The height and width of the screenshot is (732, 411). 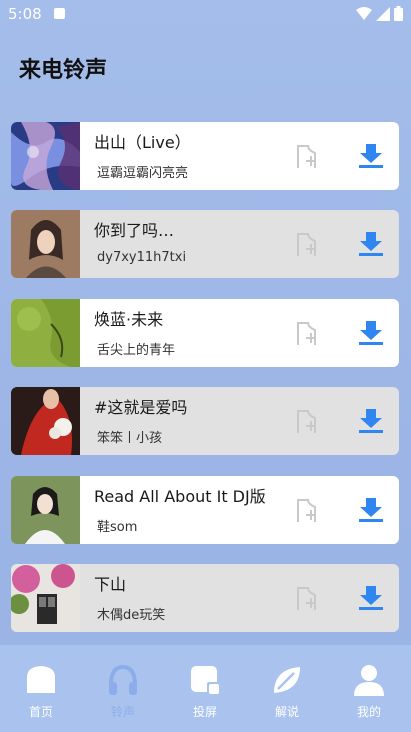 I want to click on wifi-icon, so click(x=364, y=13).